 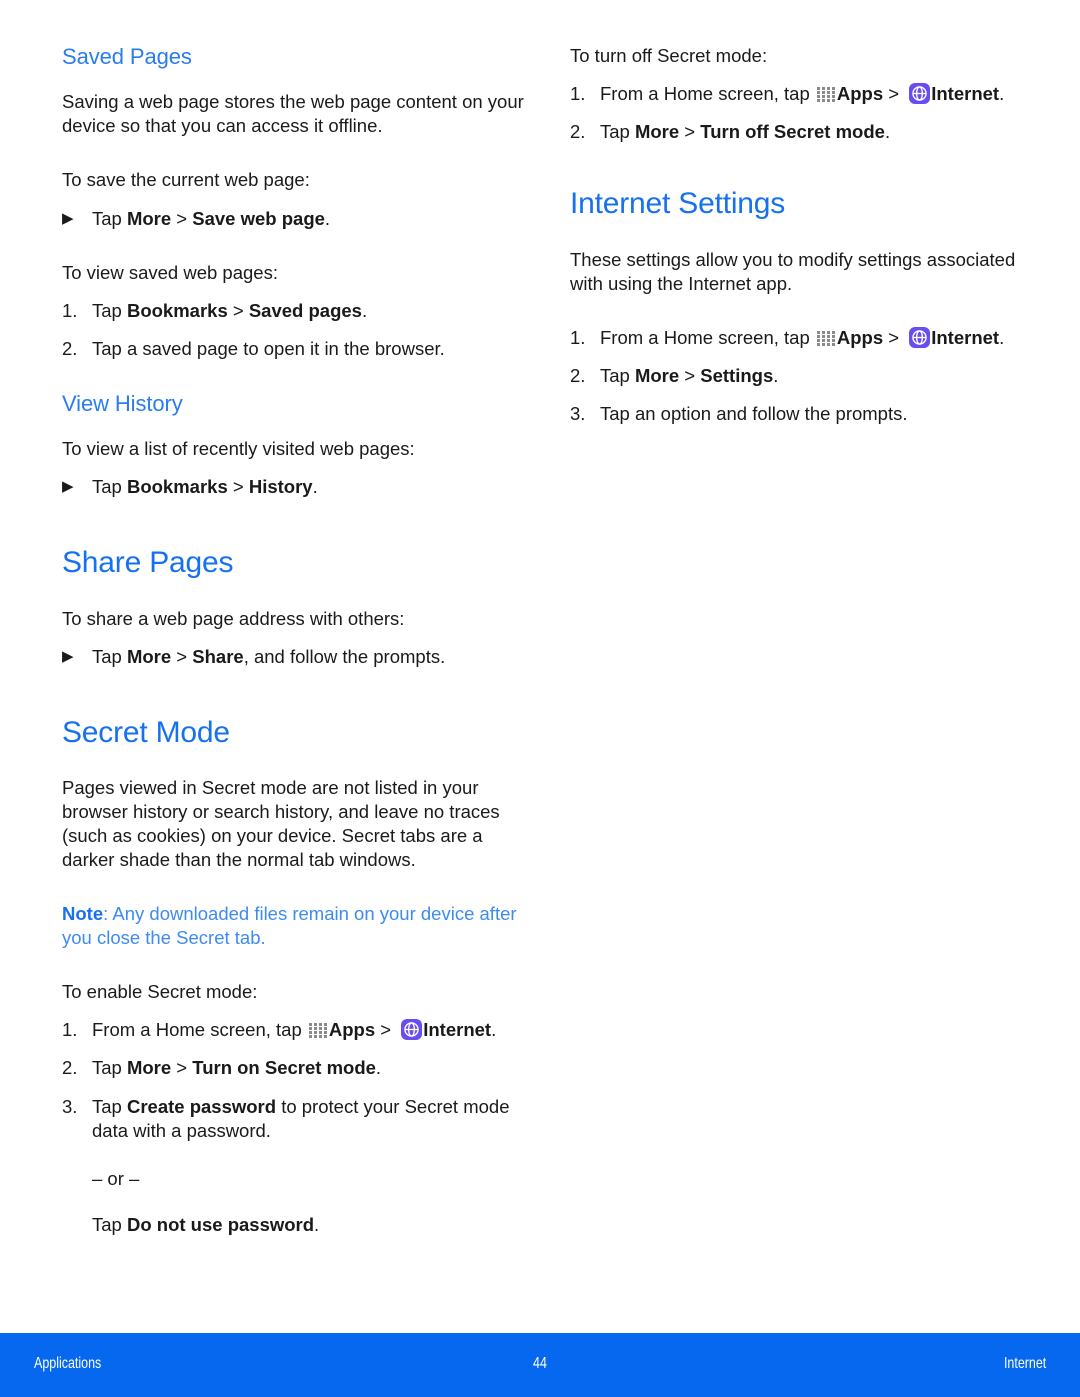 I want to click on menu-saved-pages: Saved pages, so click(x=305, y=310).